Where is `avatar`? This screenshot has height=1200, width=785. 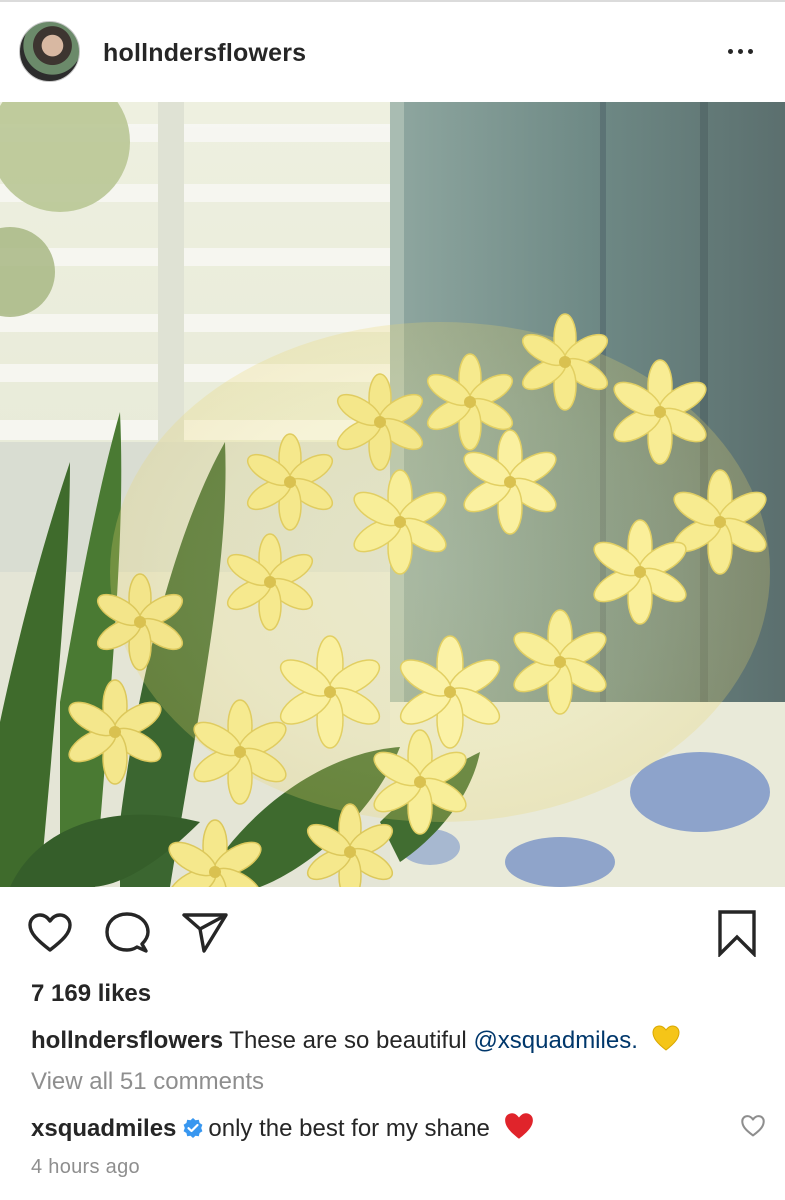
avatar is located at coordinates (49, 51).